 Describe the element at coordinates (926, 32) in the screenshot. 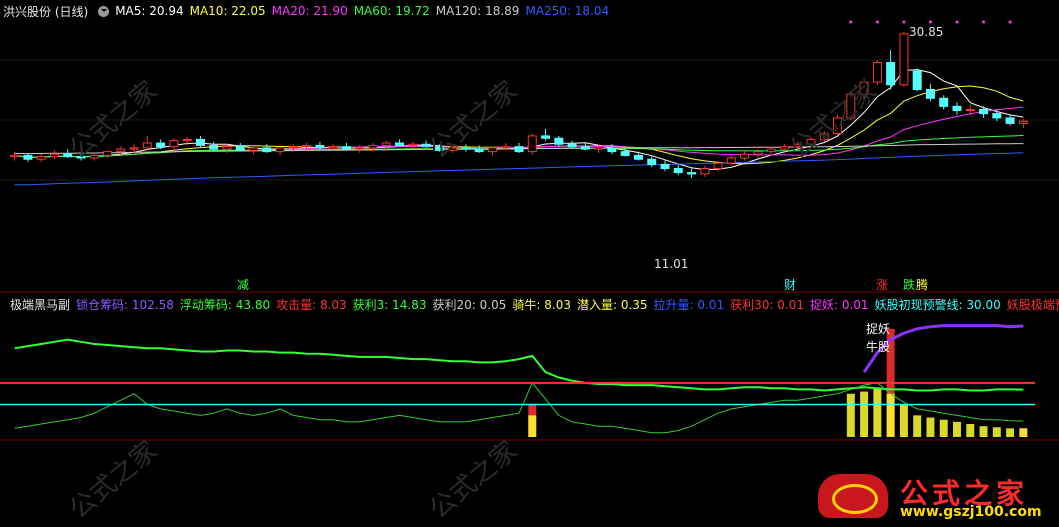

I see `high-price-label: 30.85` at that location.